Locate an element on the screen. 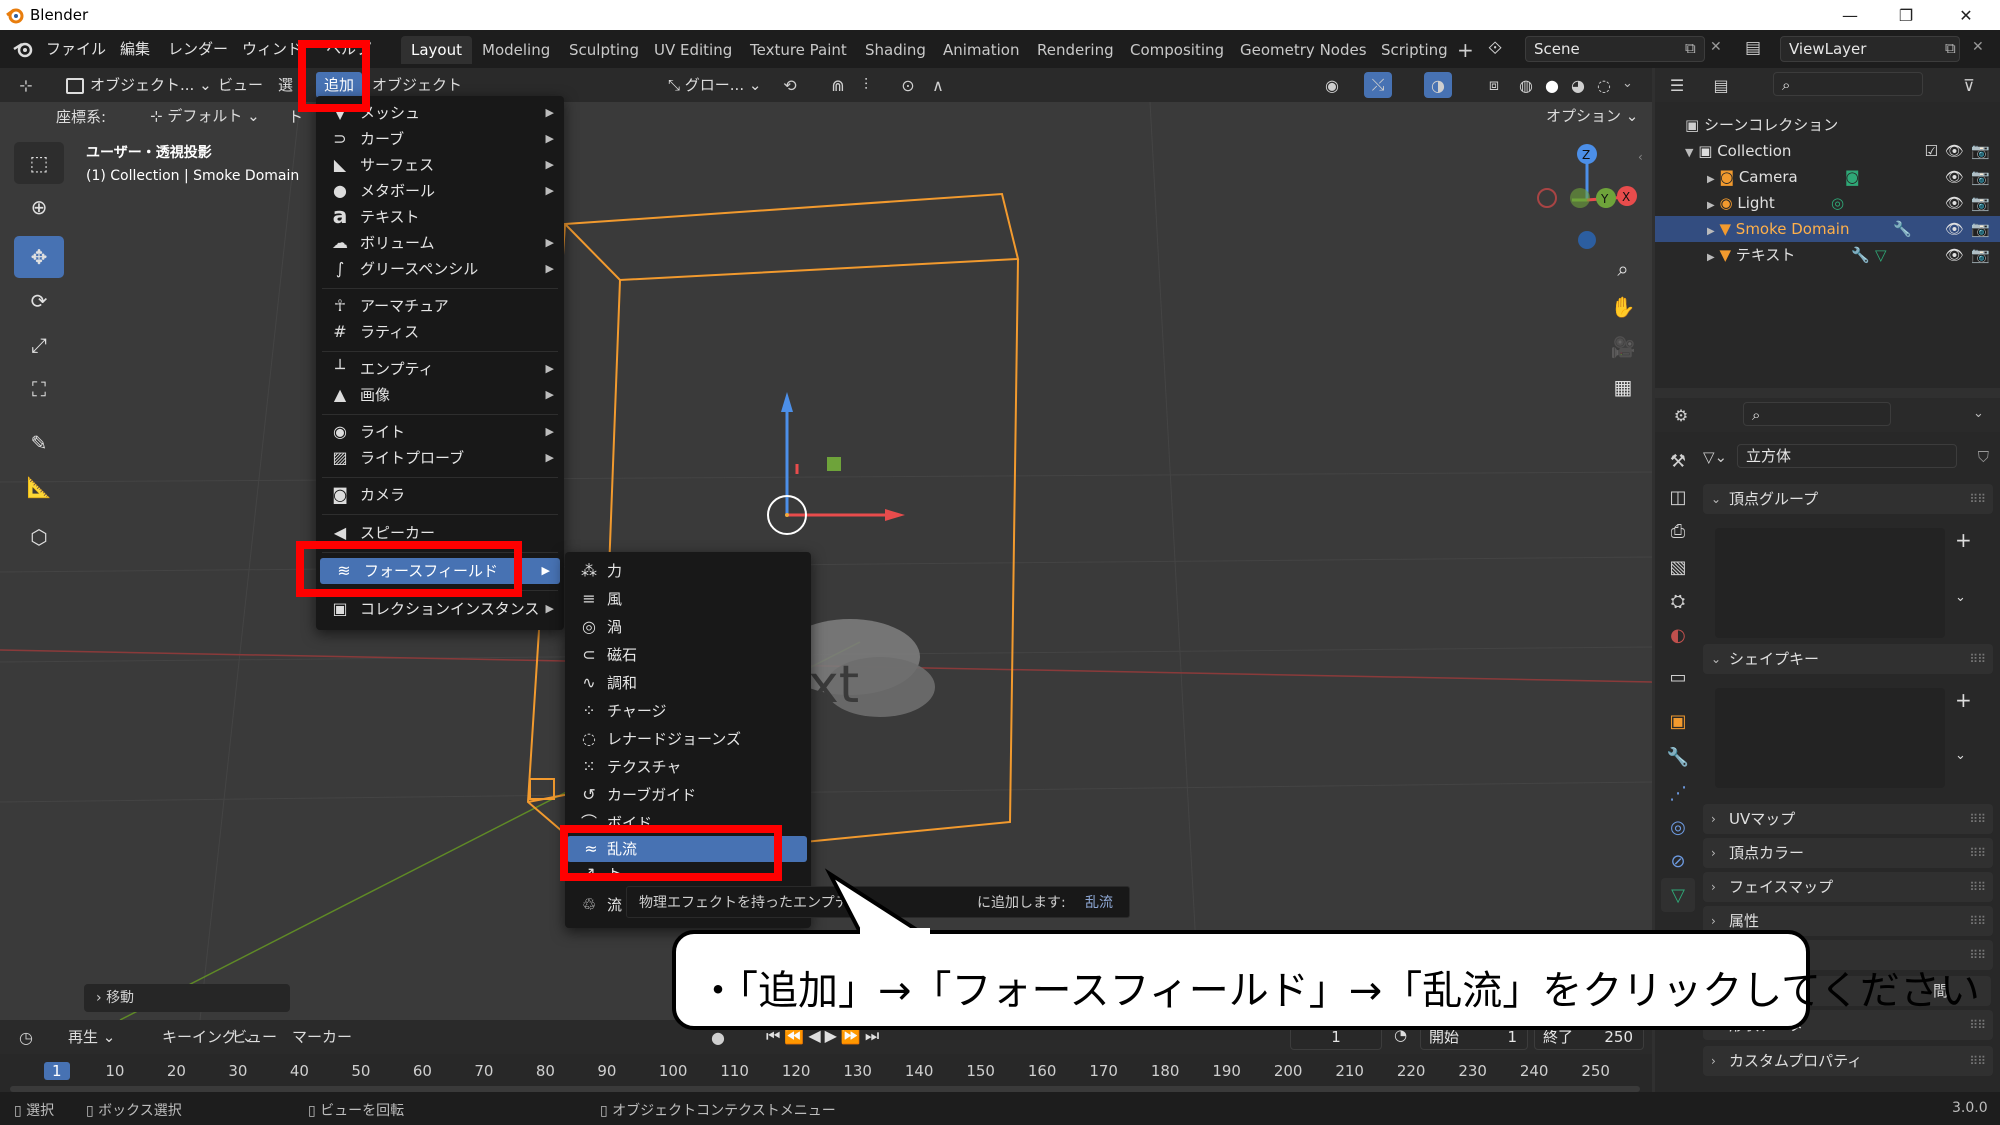  expand-icon: ▼ is located at coordinates (1689, 152).